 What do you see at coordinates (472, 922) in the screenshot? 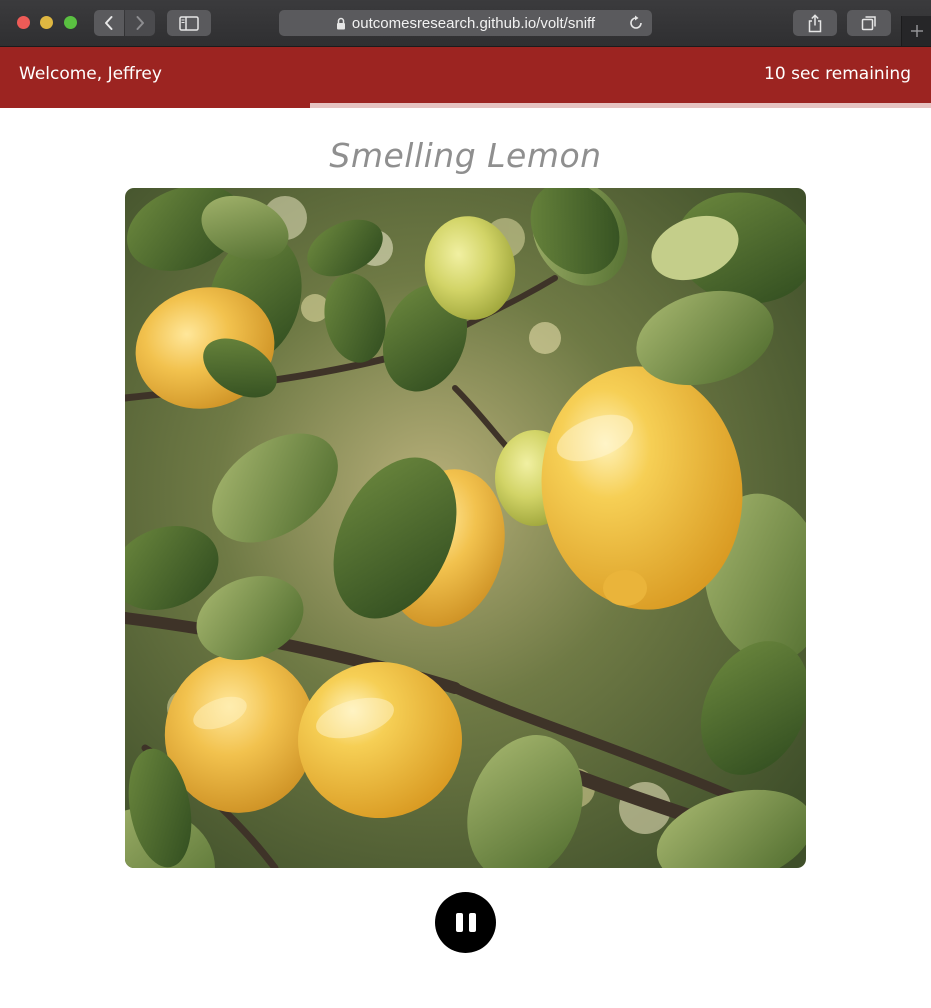
I see `pause-icon-bar` at bounding box center [472, 922].